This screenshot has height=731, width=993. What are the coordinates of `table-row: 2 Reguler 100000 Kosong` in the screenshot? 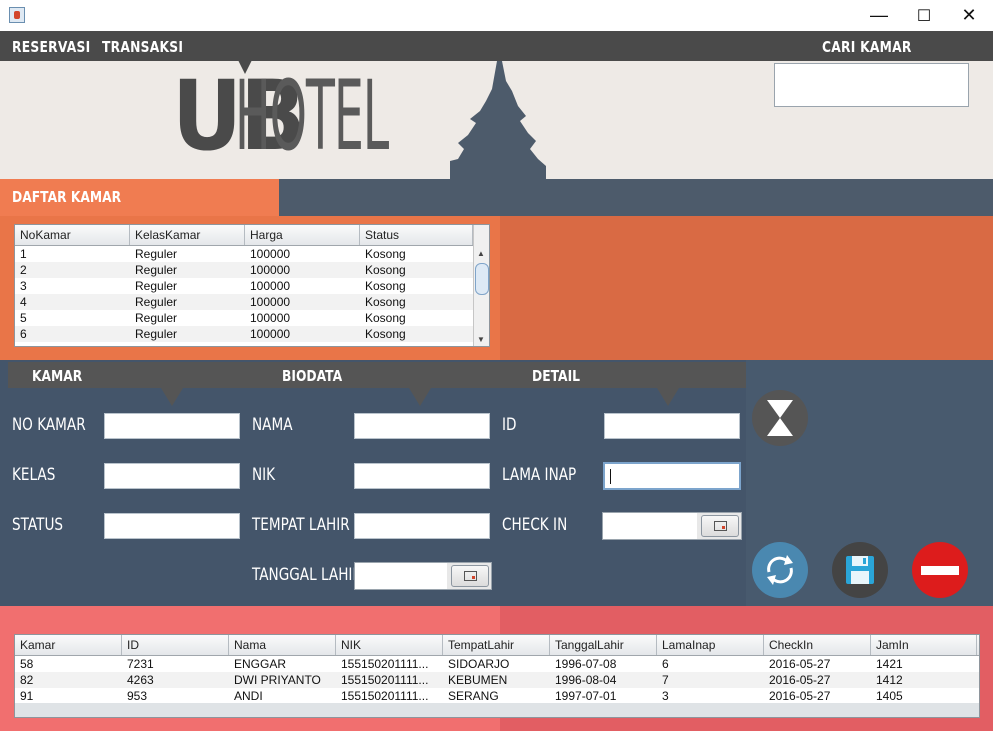 It's located at (244, 270).